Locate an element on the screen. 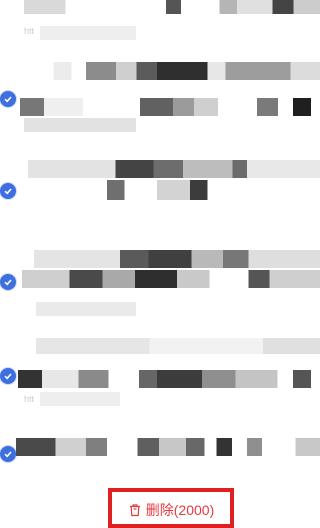  delete-button: 删除(2000) is located at coordinates (171, 510).